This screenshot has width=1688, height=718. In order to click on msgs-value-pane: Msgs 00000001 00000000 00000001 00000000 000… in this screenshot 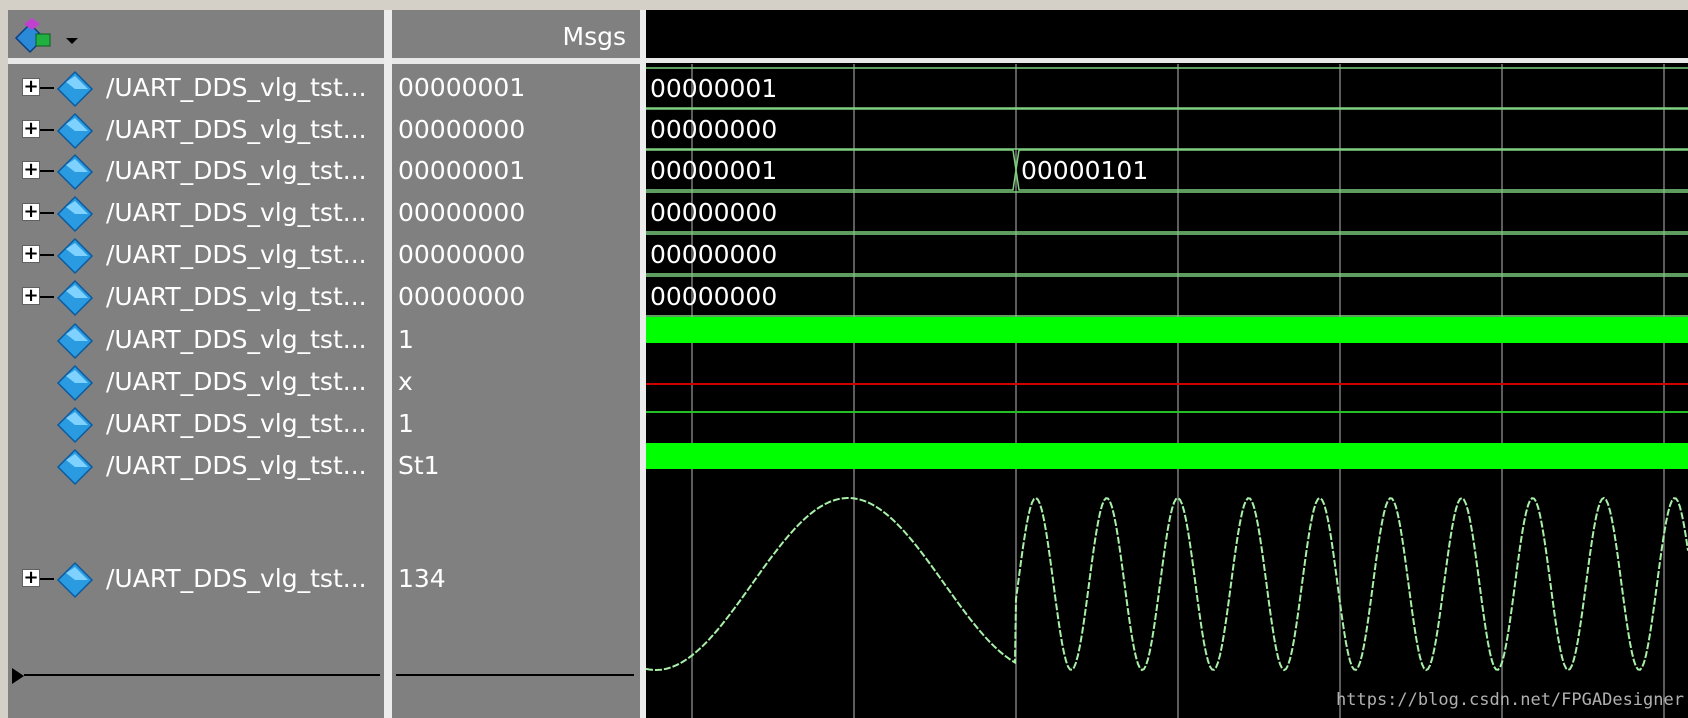, I will do `click(516, 364)`.